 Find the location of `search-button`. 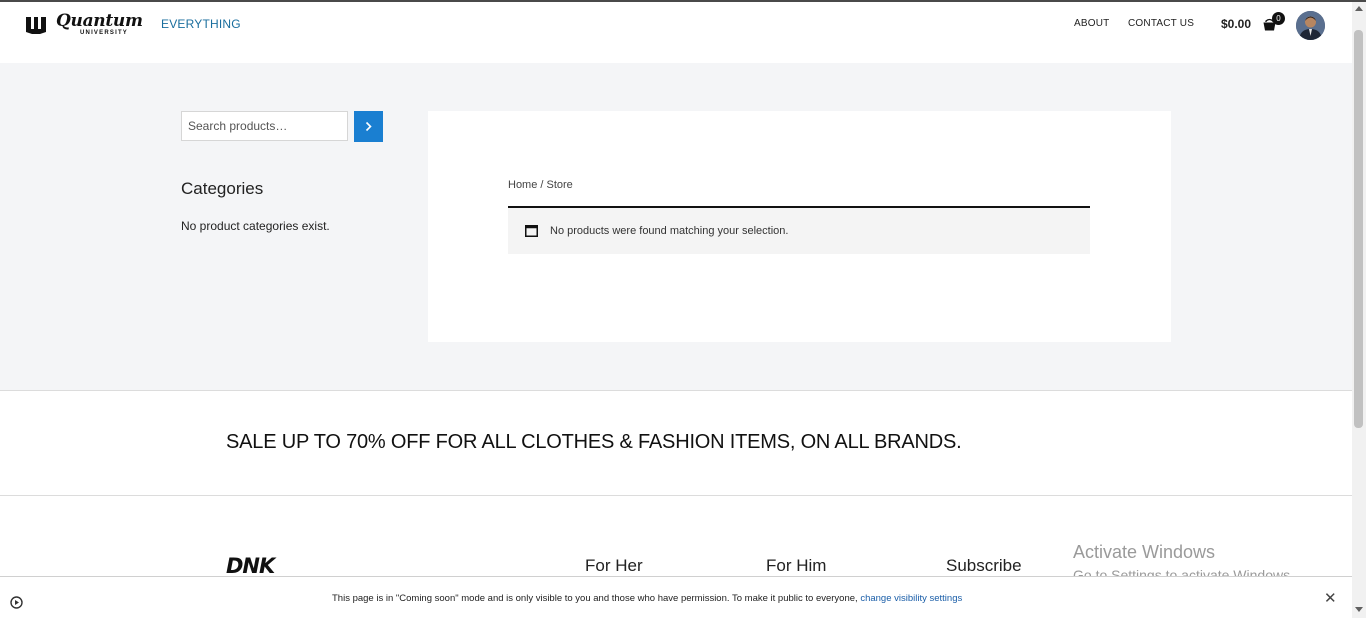

search-button is located at coordinates (368, 126).